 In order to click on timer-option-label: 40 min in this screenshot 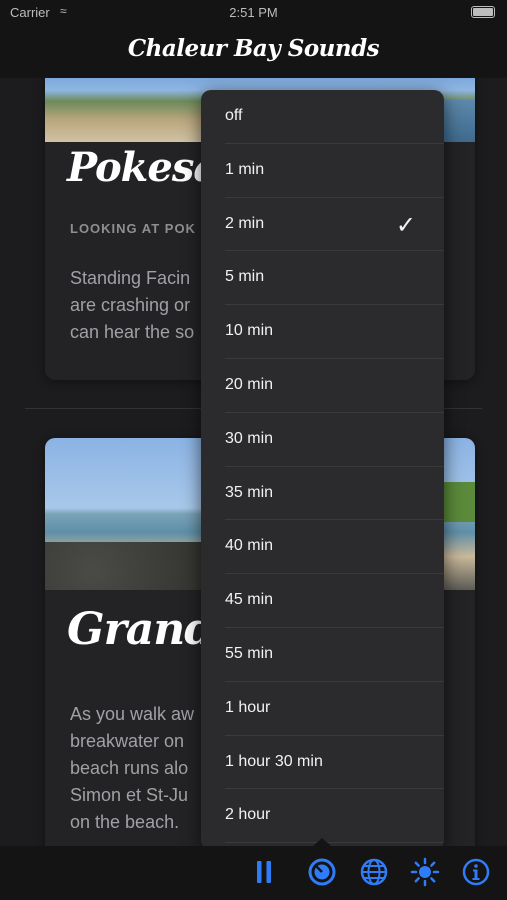, I will do `click(249, 546)`.